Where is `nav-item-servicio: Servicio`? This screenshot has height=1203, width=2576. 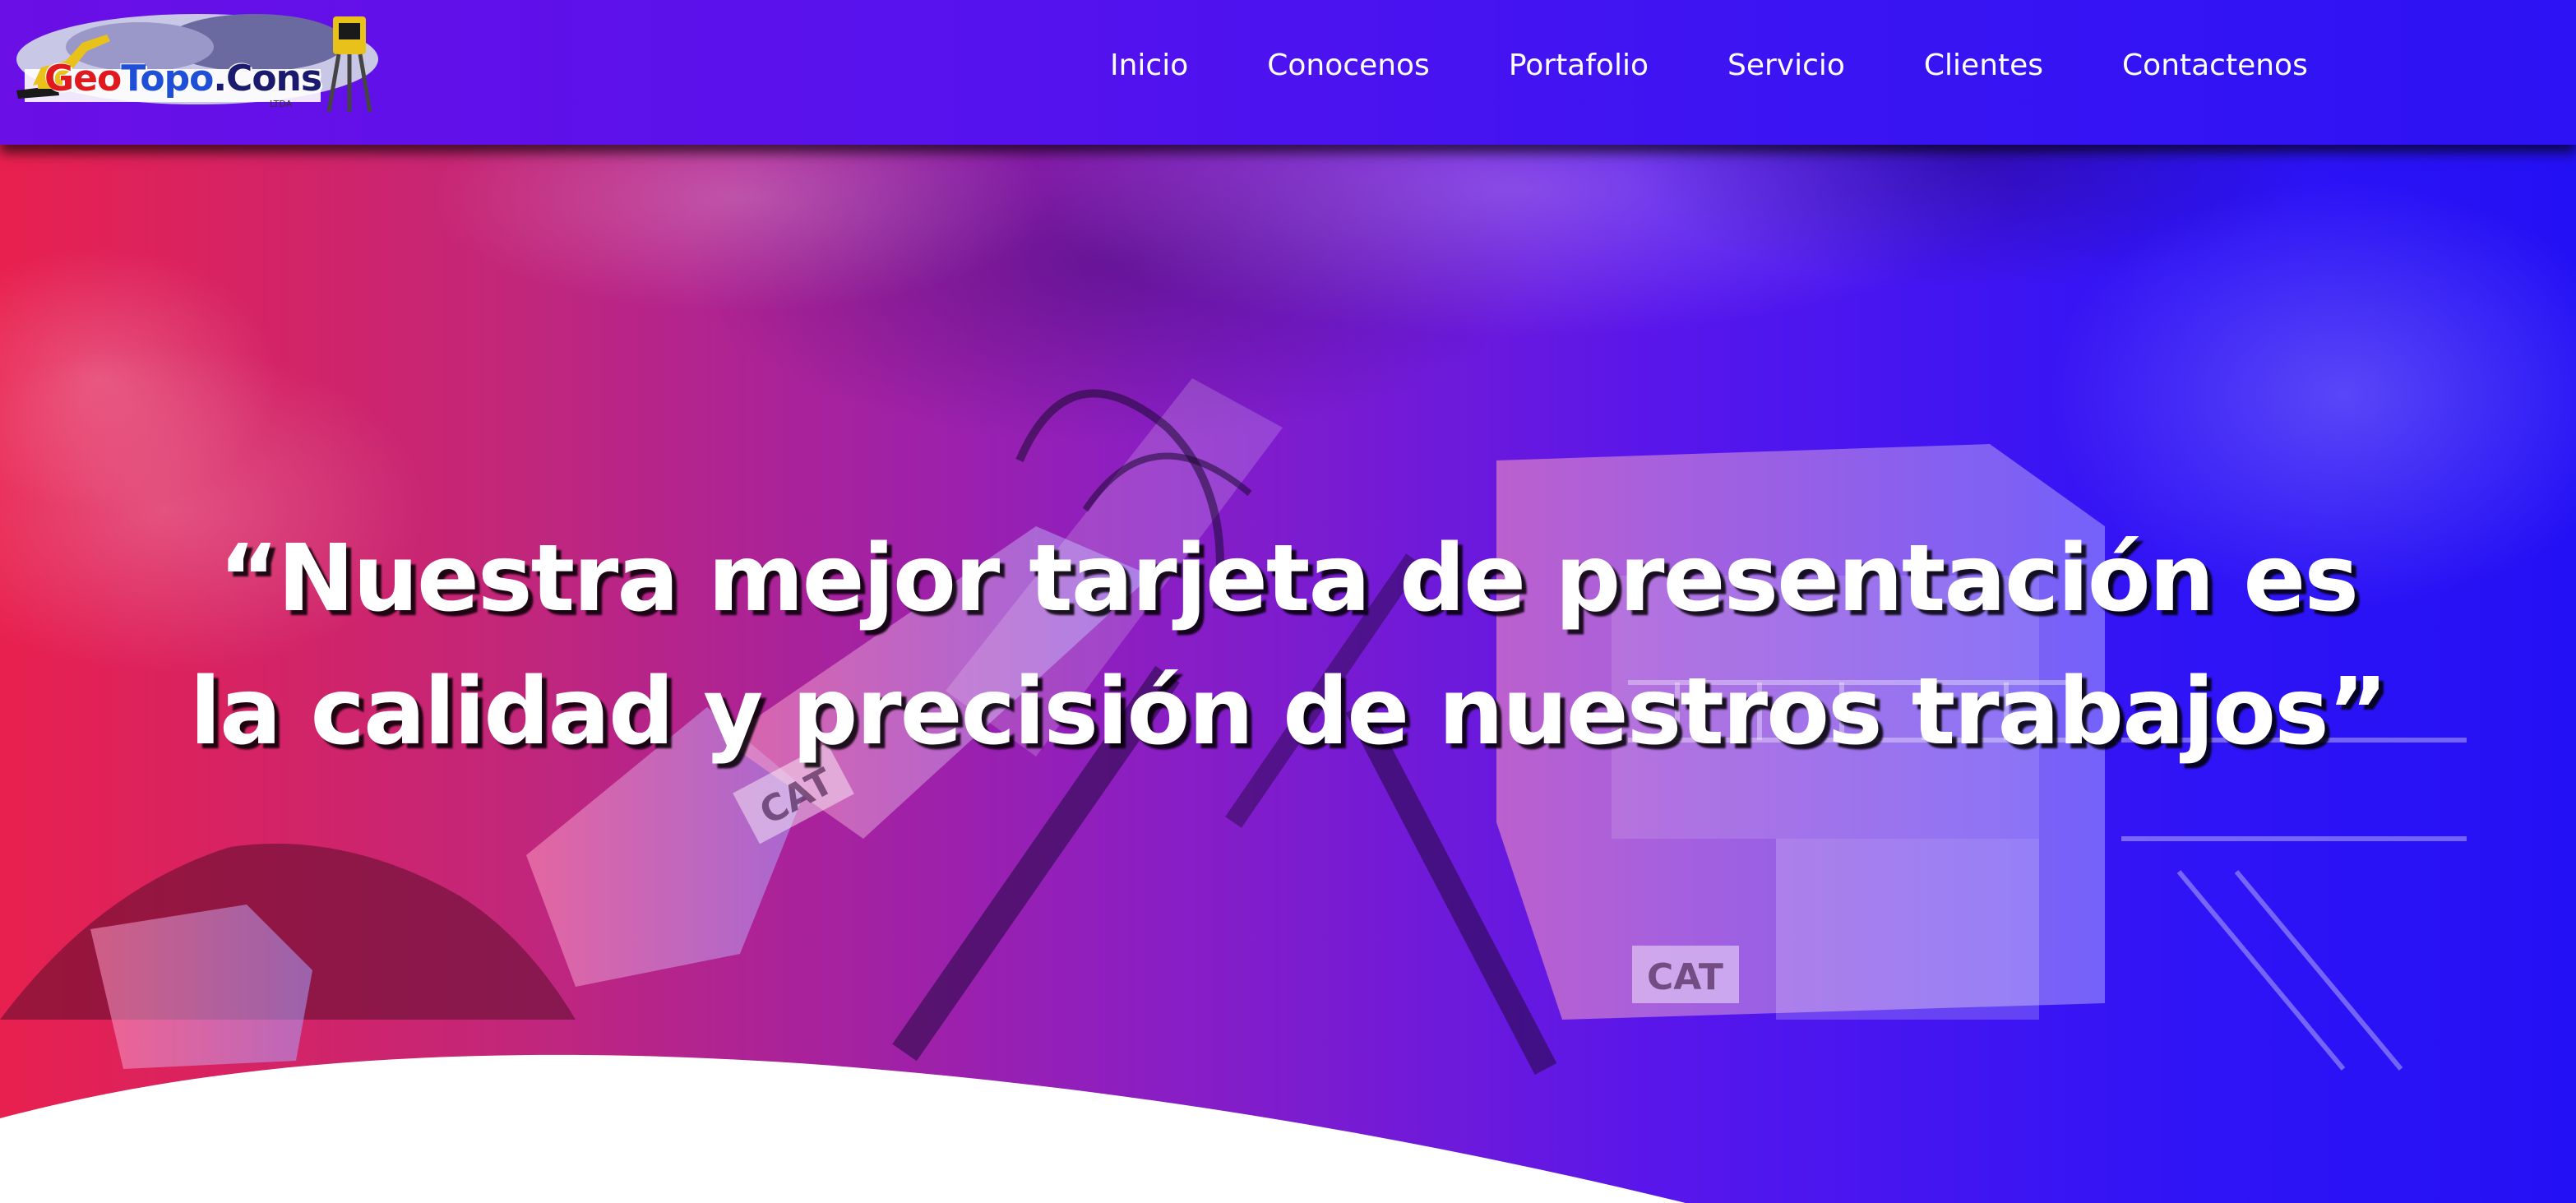 nav-item-servicio: Servicio is located at coordinates (1786, 66).